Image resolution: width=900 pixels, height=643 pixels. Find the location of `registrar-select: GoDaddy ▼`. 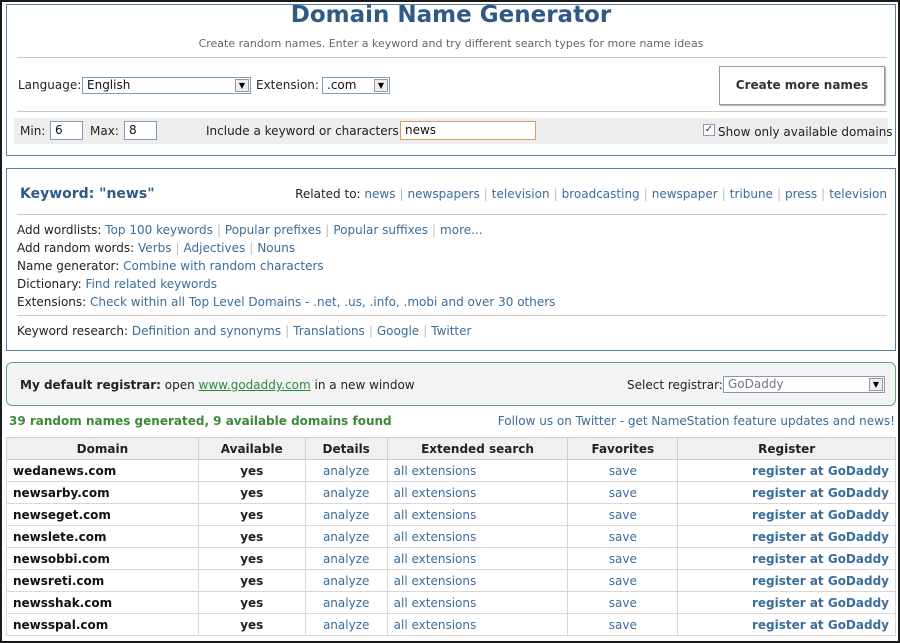

registrar-select: GoDaddy ▼ is located at coordinates (804, 384).